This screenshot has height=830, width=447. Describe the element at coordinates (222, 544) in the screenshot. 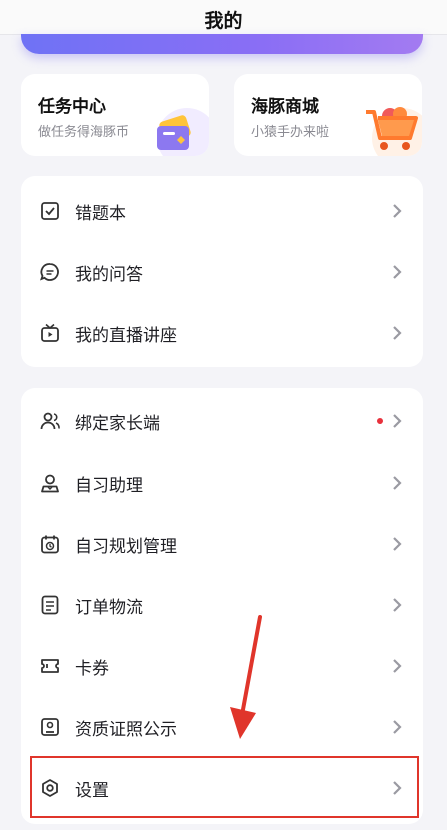

I see `menu-item-study-plan: 自习规划管理` at that location.